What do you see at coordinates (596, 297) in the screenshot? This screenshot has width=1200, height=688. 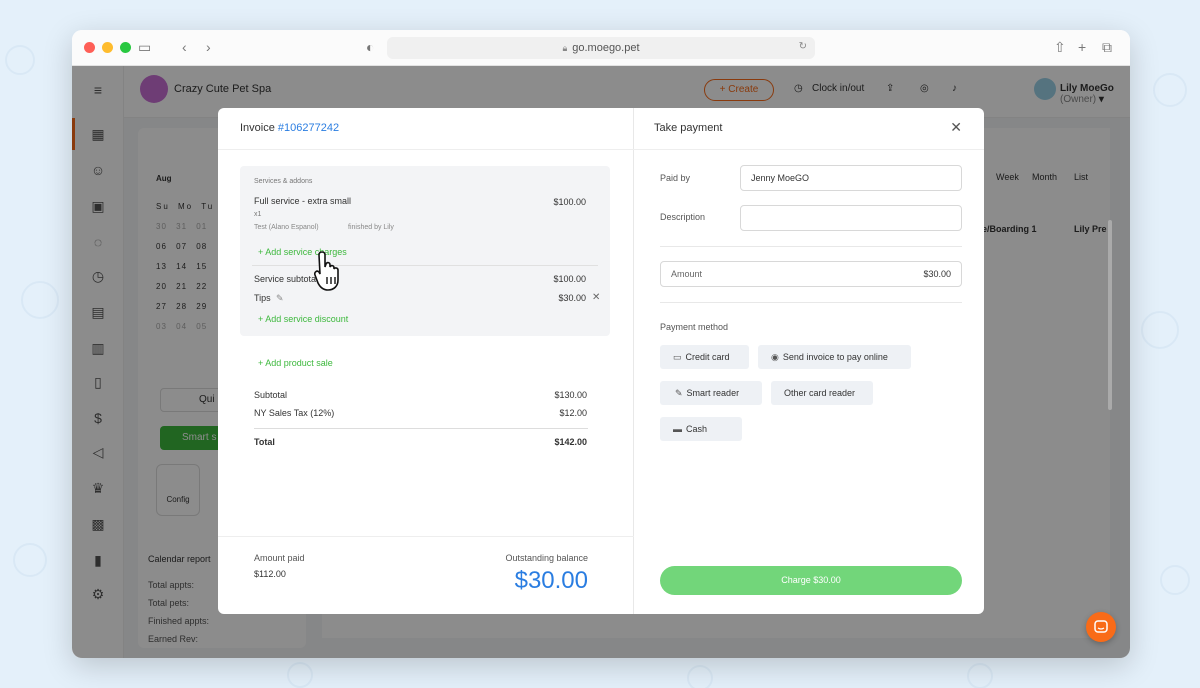 I see `remove-tips-icon: ✕` at bounding box center [596, 297].